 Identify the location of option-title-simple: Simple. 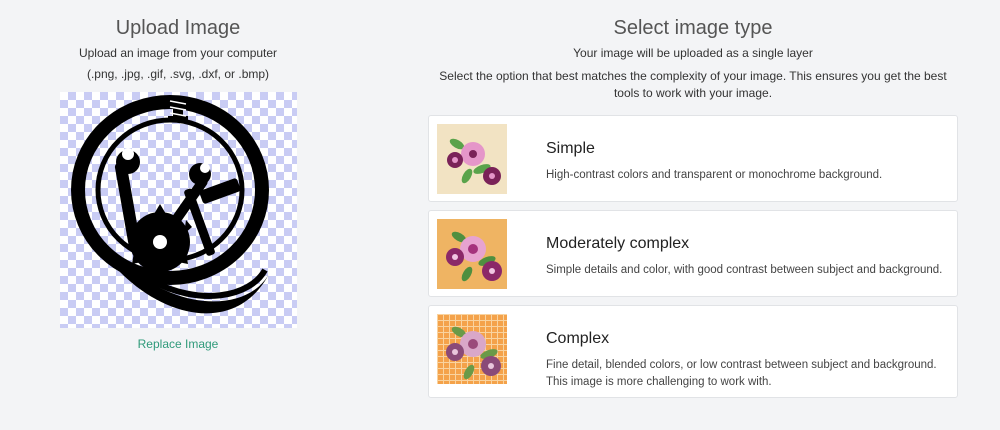
(570, 148).